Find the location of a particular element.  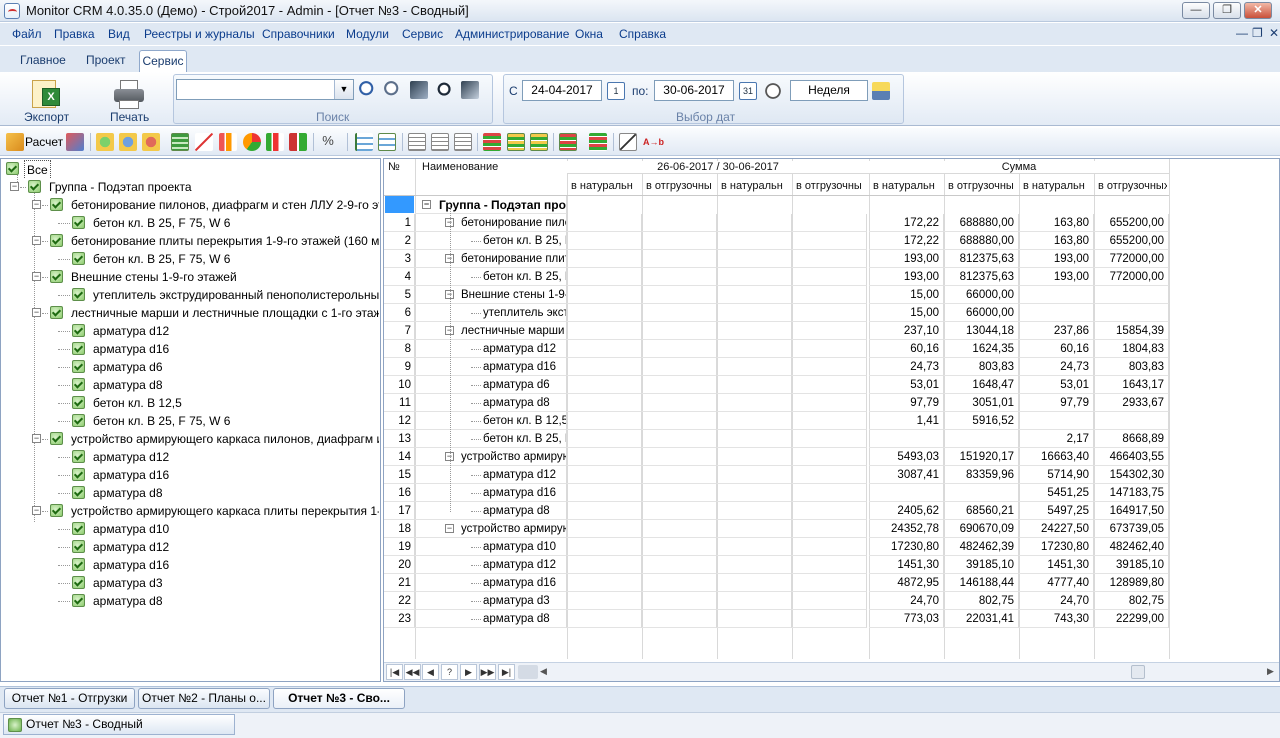

close-button: ✕ is located at coordinates (1258, 10).